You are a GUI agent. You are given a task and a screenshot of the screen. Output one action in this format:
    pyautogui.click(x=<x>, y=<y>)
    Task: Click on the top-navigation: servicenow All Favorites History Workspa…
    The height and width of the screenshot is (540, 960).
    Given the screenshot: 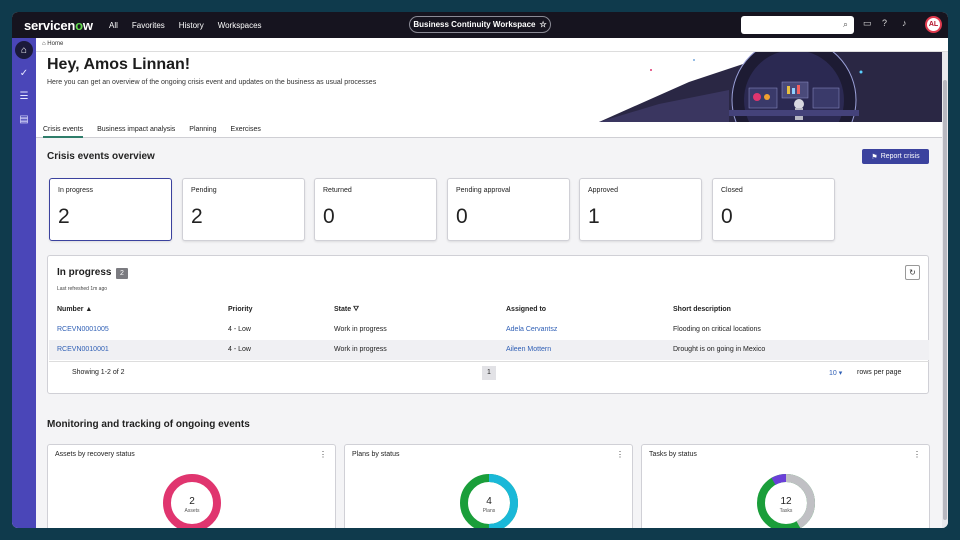 What is the action you would take?
    pyautogui.click(x=480, y=25)
    